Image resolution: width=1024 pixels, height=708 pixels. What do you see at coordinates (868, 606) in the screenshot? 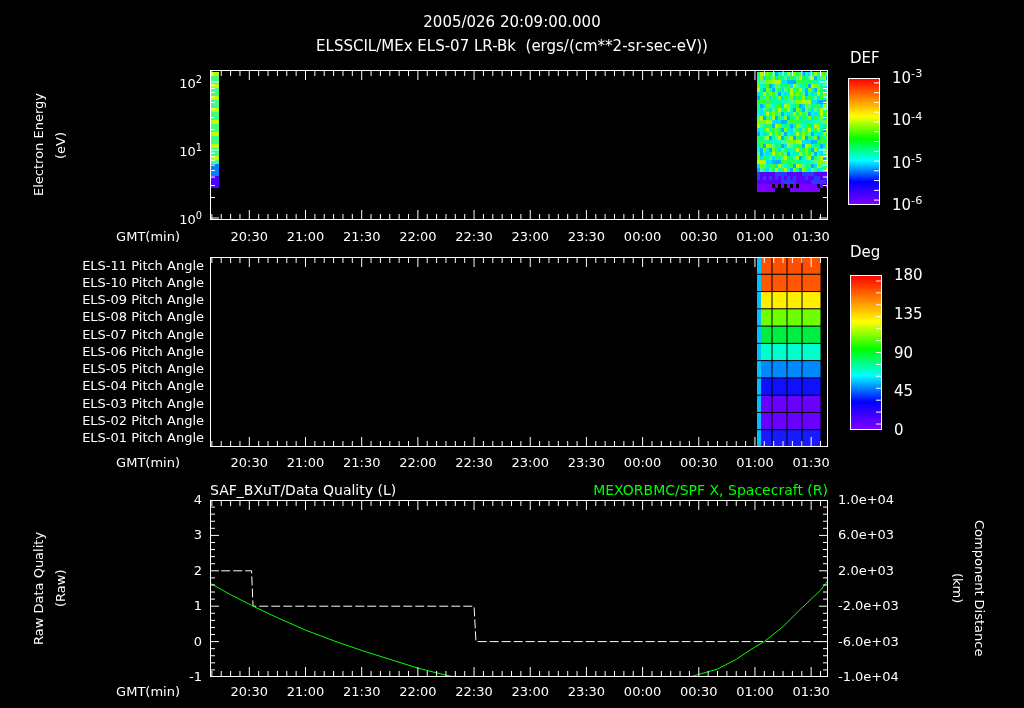
I see `tick-label: -2.0e+03` at bounding box center [868, 606].